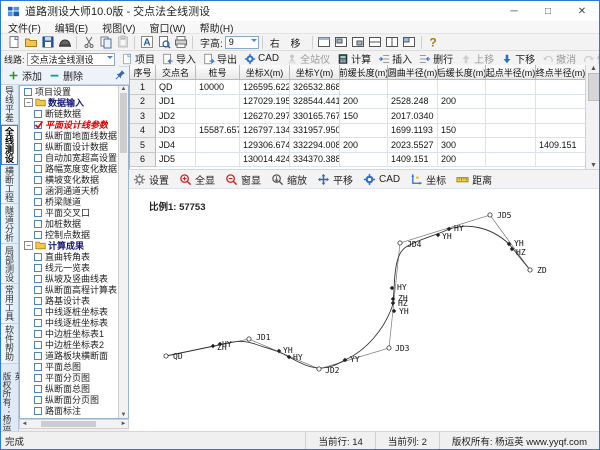  What do you see at coordinates (74, 424) in the screenshot?
I see `tree-horizontal-scrollbar: ◄ ►` at bounding box center [74, 424].